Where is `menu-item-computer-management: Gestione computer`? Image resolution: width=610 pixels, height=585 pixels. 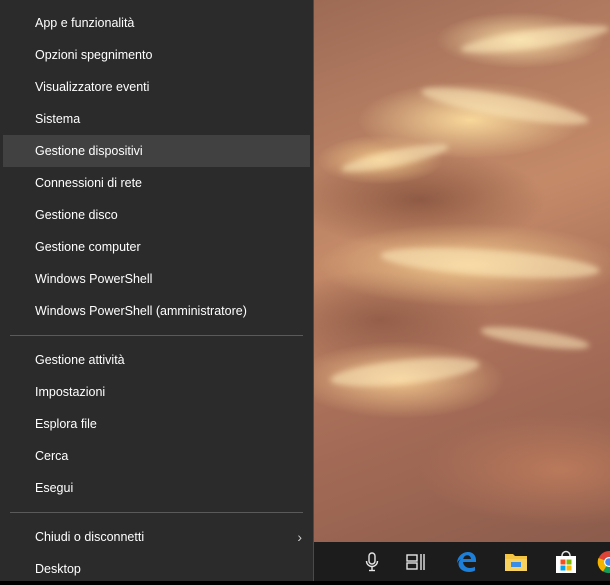
menu-item-computer-management: Gestione computer is located at coordinates (156, 247).